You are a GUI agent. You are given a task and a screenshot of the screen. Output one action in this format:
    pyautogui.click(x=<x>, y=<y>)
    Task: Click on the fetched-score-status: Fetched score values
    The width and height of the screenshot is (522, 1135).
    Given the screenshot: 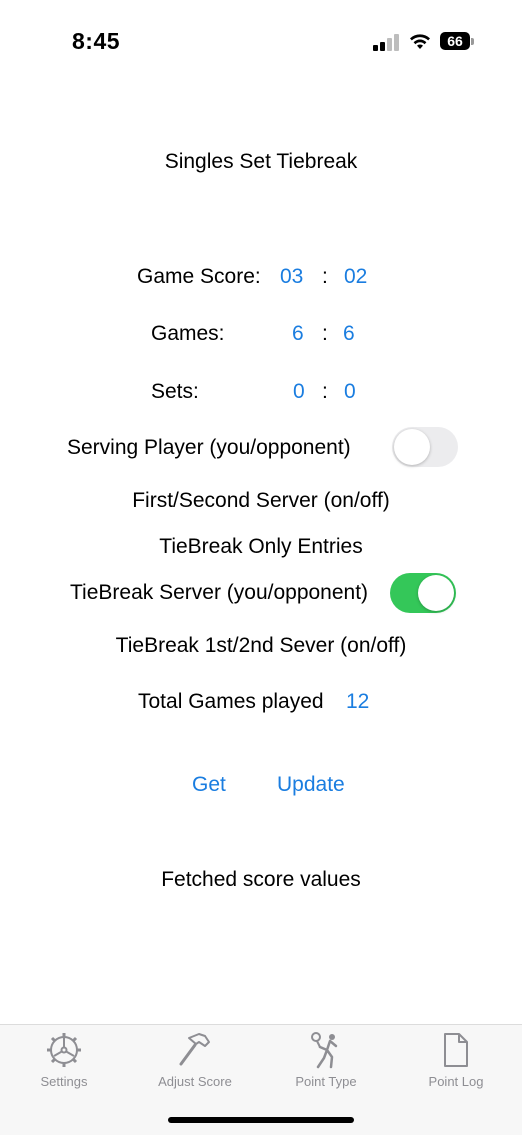 What is the action you would take?
    pyautogui.click(x=261, y=879)
    